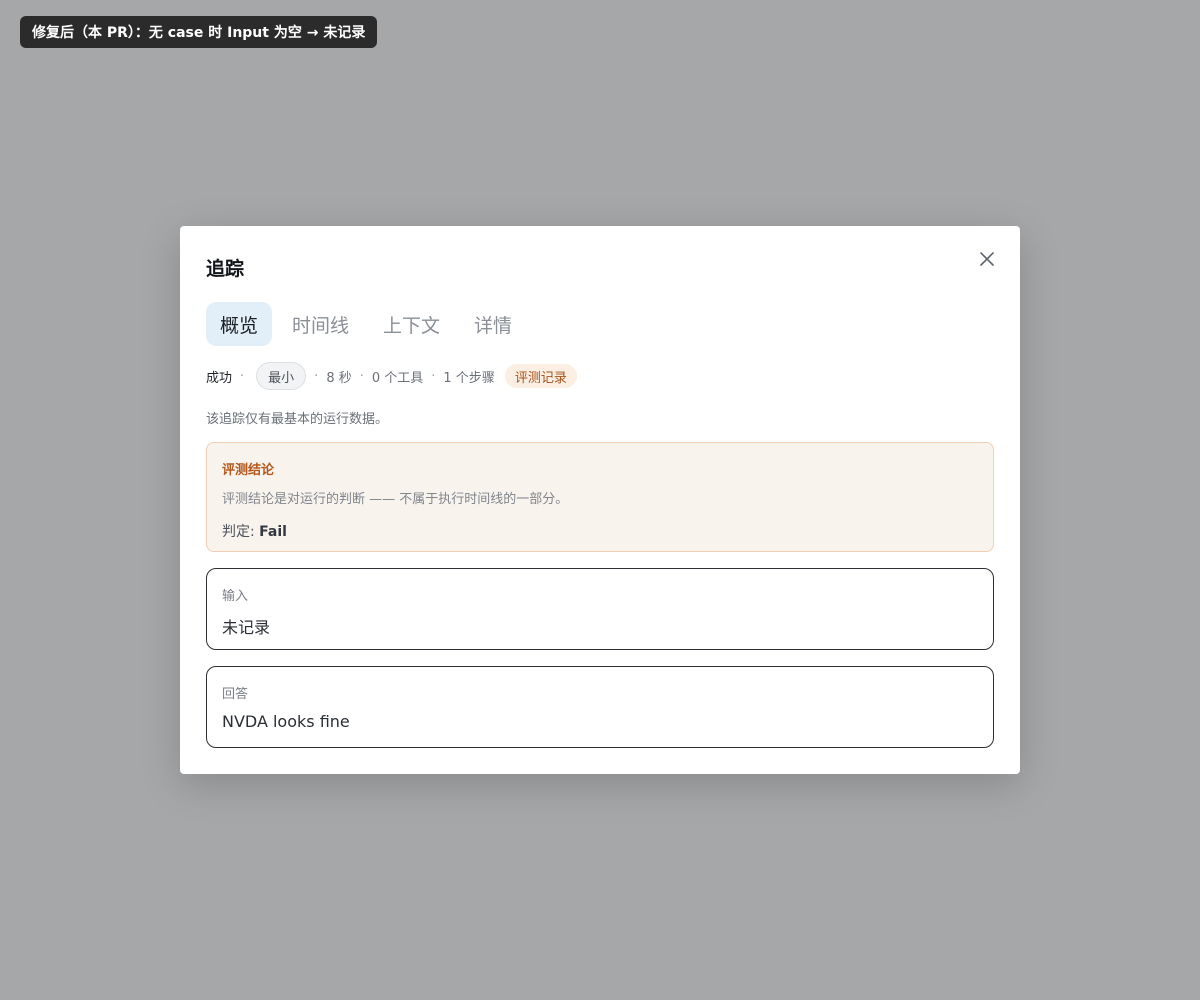  What do you see at coordinates (225, 269) in the screenshot?
I see `modal-title: 追踪` at bounding box center [225, 269].